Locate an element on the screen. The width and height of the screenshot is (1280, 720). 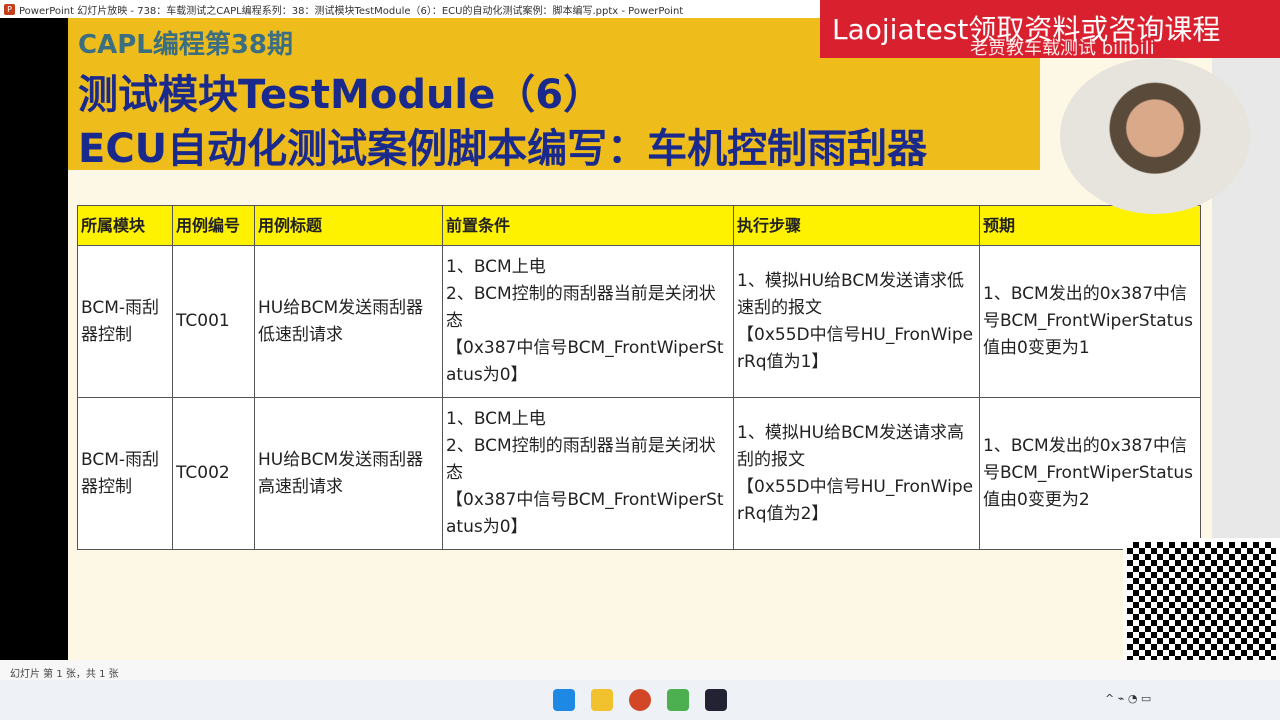
slide-subtitle: CAPL编程第38期 is located at coordinates (186, 45).